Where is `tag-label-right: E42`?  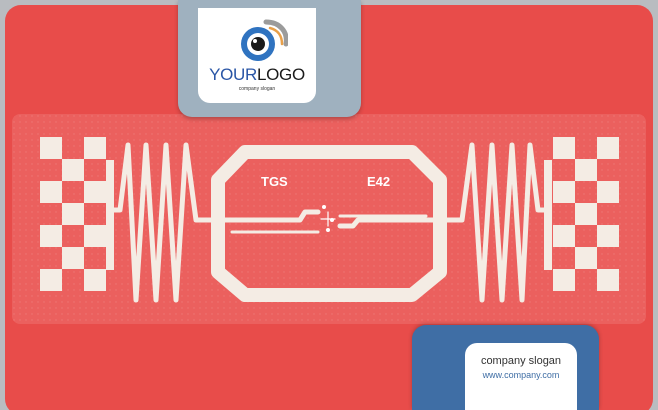
tag-label-right: E42 is located at coordinates (379, 181).